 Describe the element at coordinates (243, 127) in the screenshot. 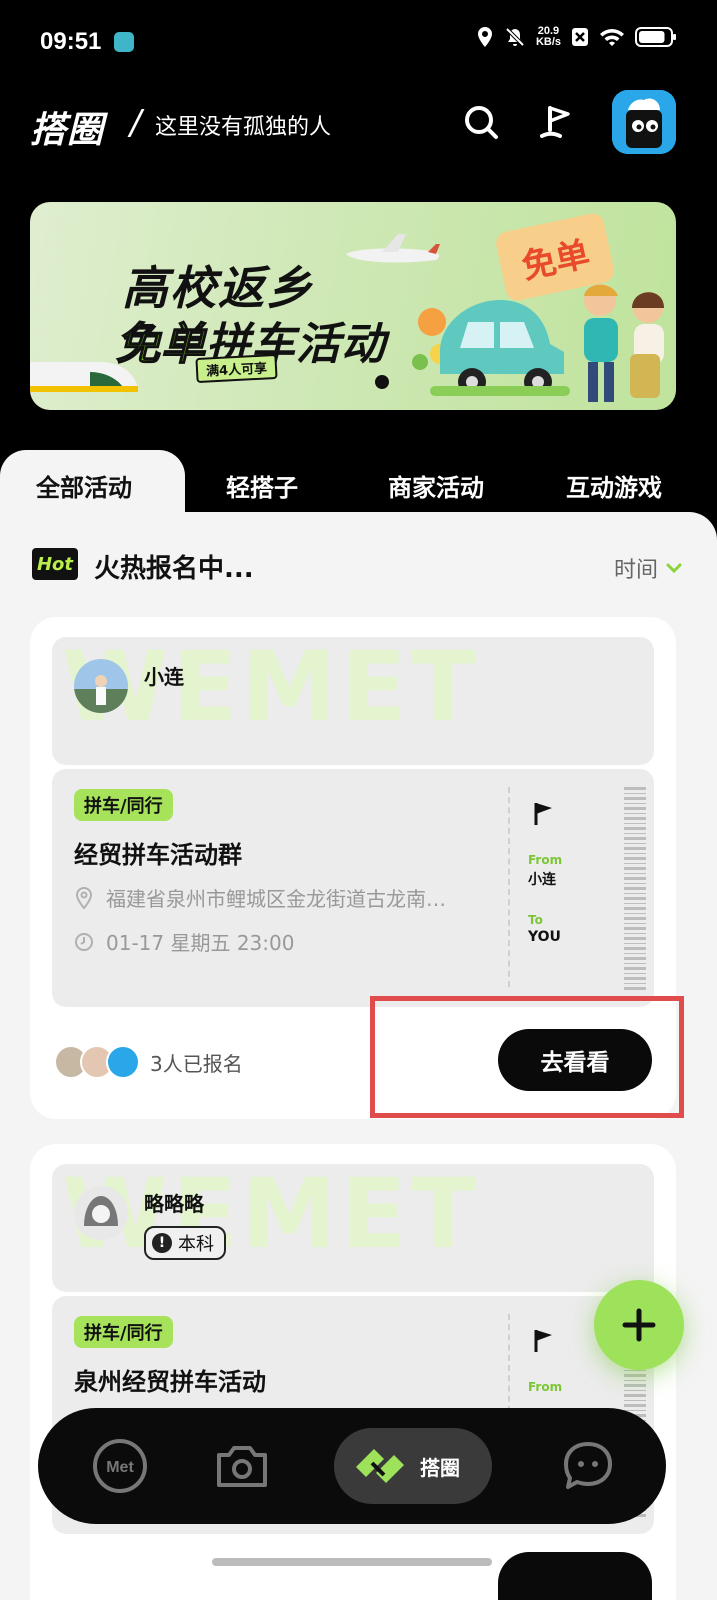

I see `app-slogan: 这里没有孤独的人` at that location.